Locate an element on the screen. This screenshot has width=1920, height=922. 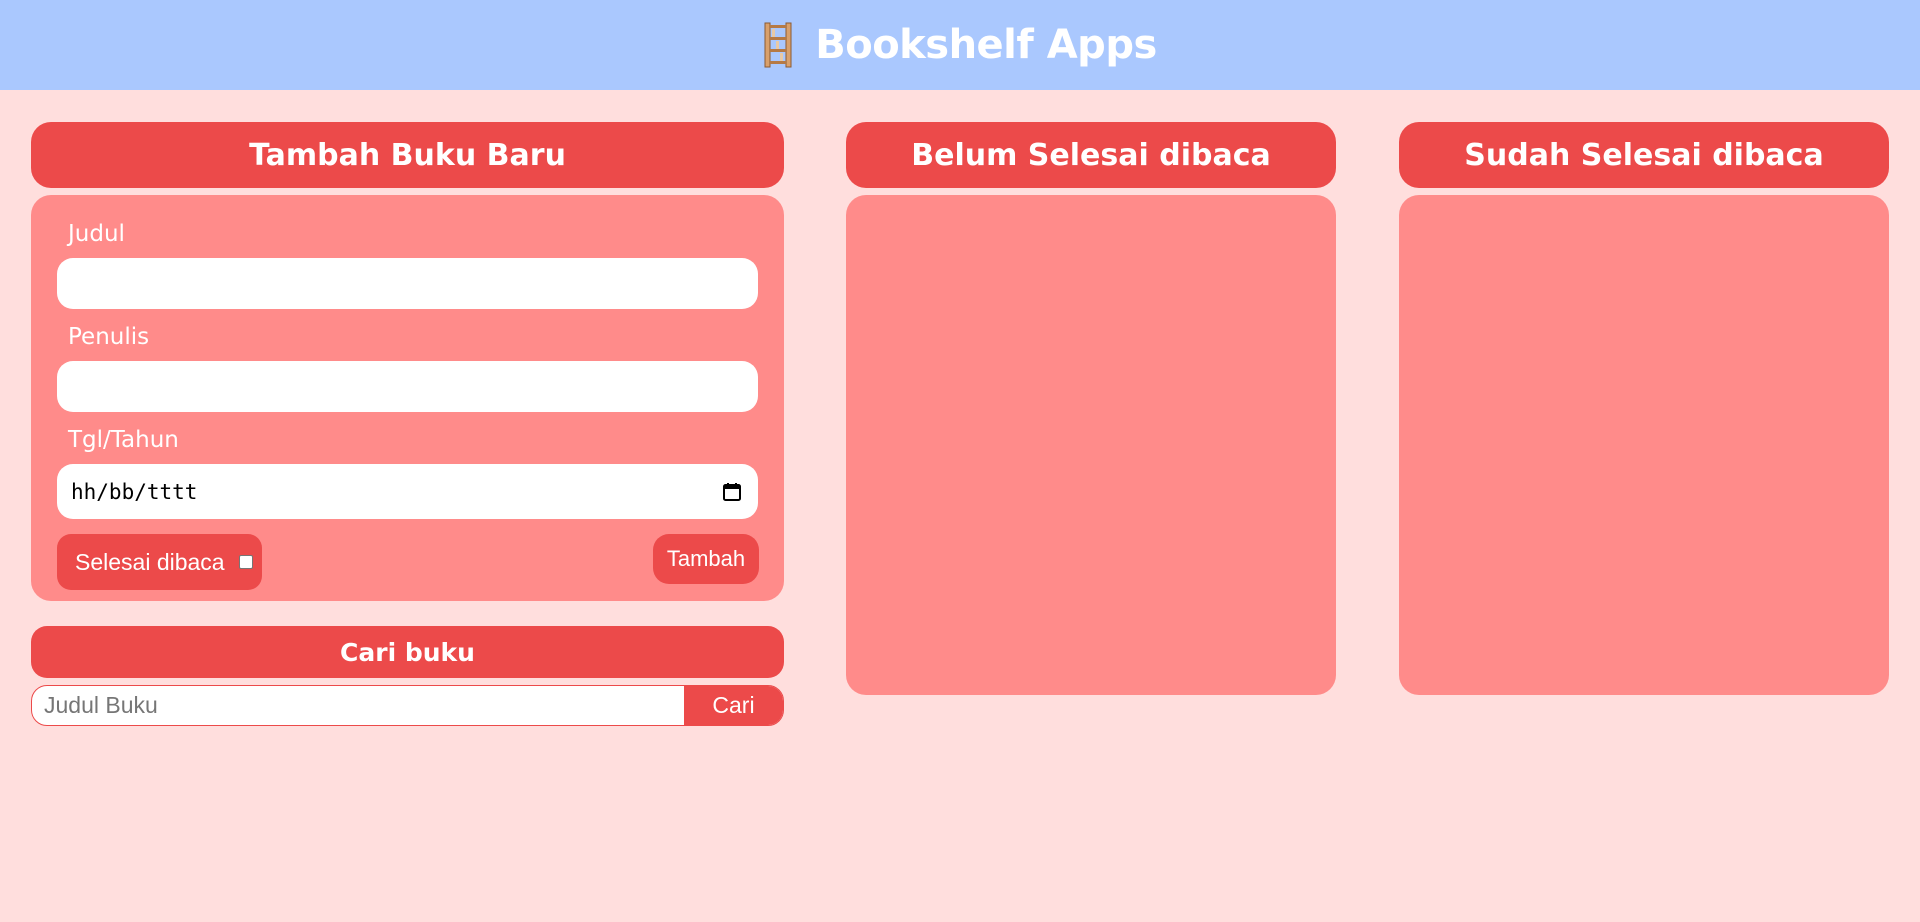
search-bar: Judul Buku Cari is located at coordinates (407, 705).